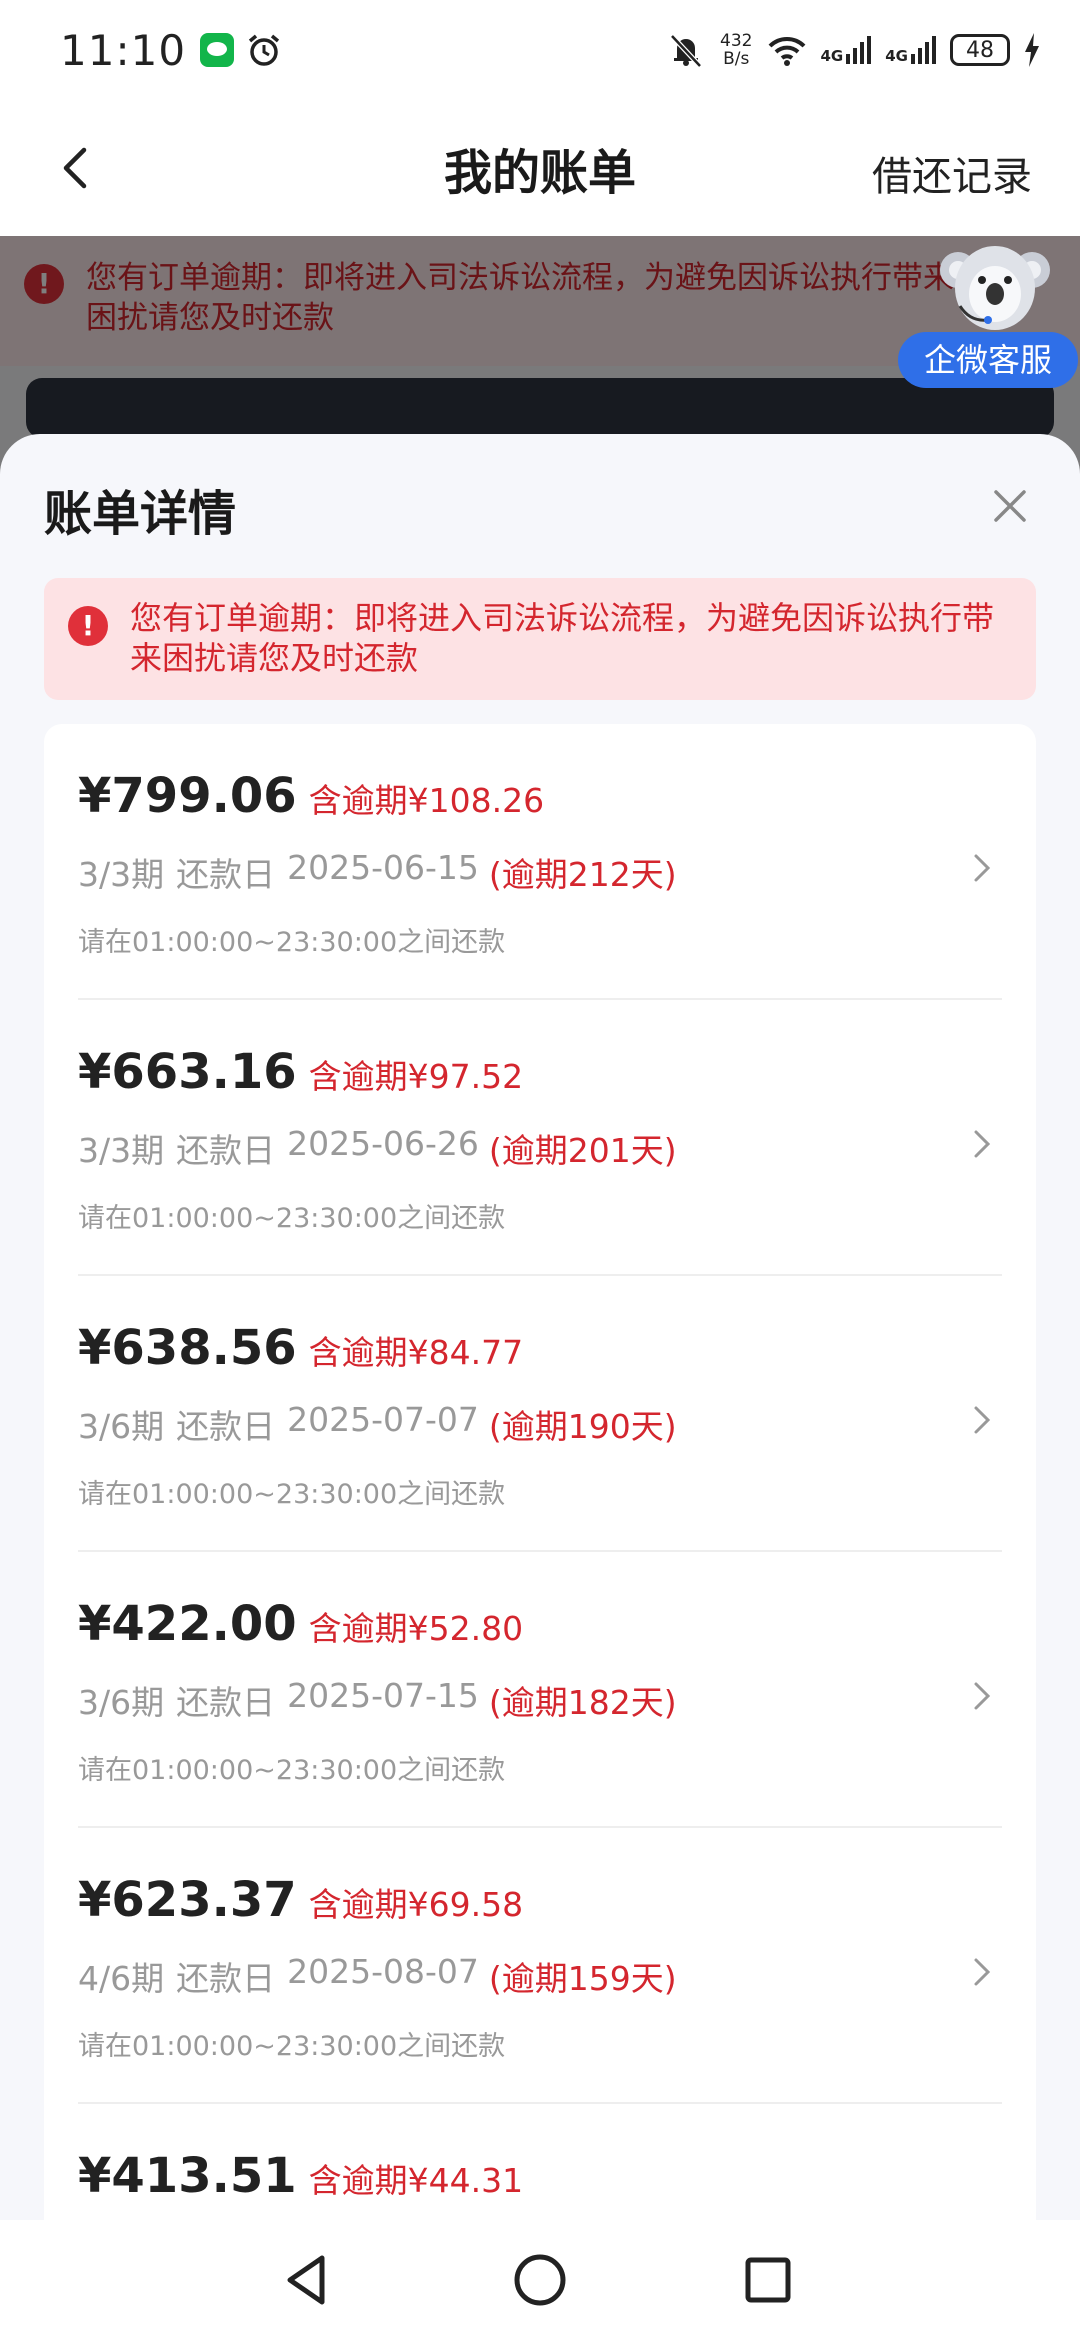 Image resolution: width=1080 pixels, height=2340 pixels. What do you see at coordinates (416, 2180) in the screenshot?
I see `overdue-amount: 含逾期¥44.31` at bounding box center [416, 2180].